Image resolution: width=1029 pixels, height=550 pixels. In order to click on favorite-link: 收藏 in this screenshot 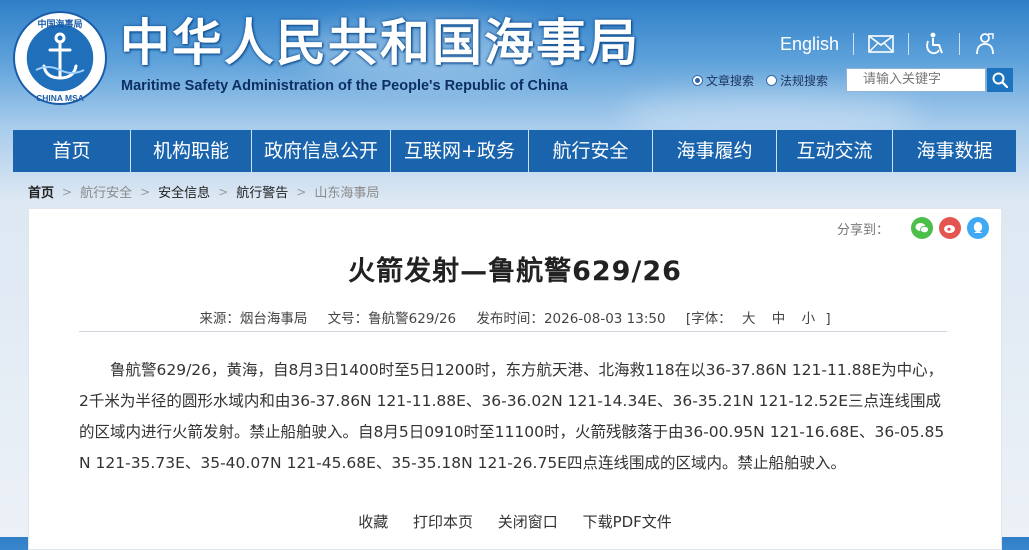, I will do `click(373, 522)`.